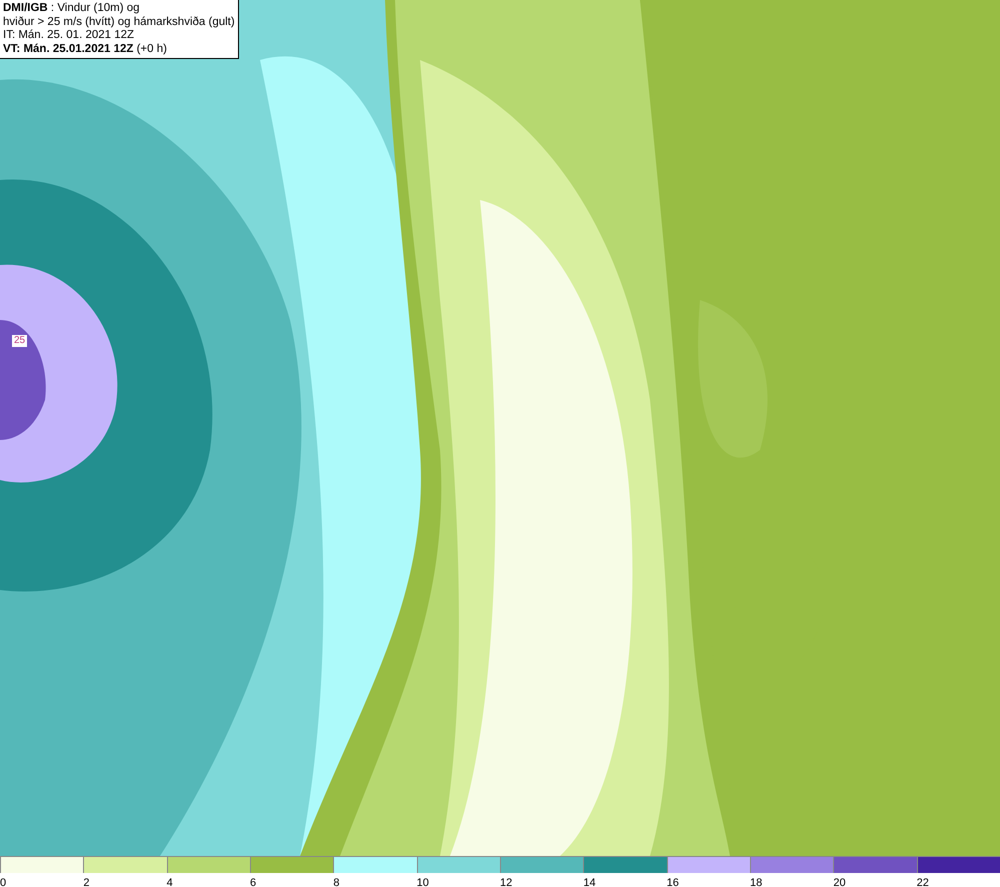 Image resolution: width=1000 pixels, height=887 pixels. What do you see at coordinates (336, 882) in the screenshot?
I see `legend-label: 8` at bounding box center [336, 882].